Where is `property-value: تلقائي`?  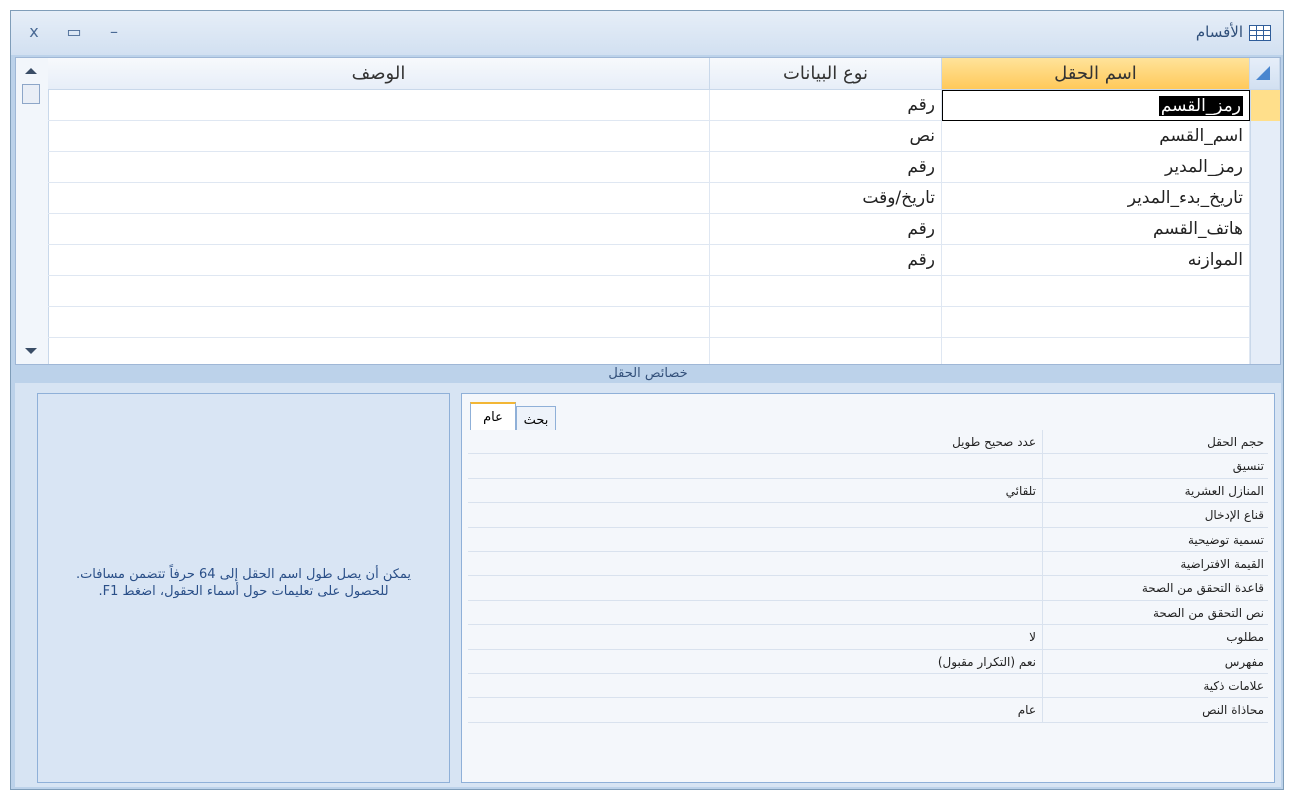 property-value: تلقائي is located at coordinates (755, 490).